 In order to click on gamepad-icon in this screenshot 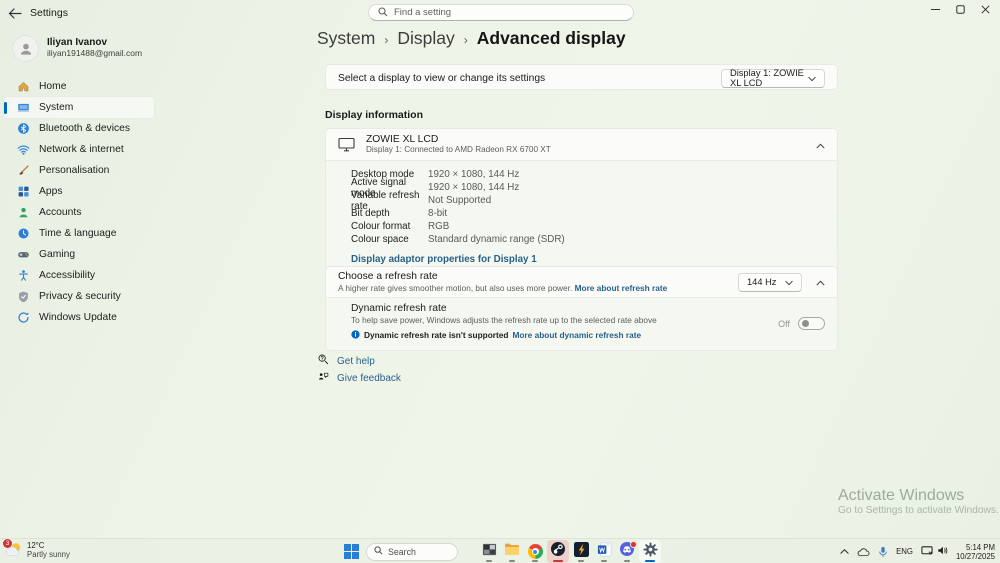, I will do `click(23, 254)`.